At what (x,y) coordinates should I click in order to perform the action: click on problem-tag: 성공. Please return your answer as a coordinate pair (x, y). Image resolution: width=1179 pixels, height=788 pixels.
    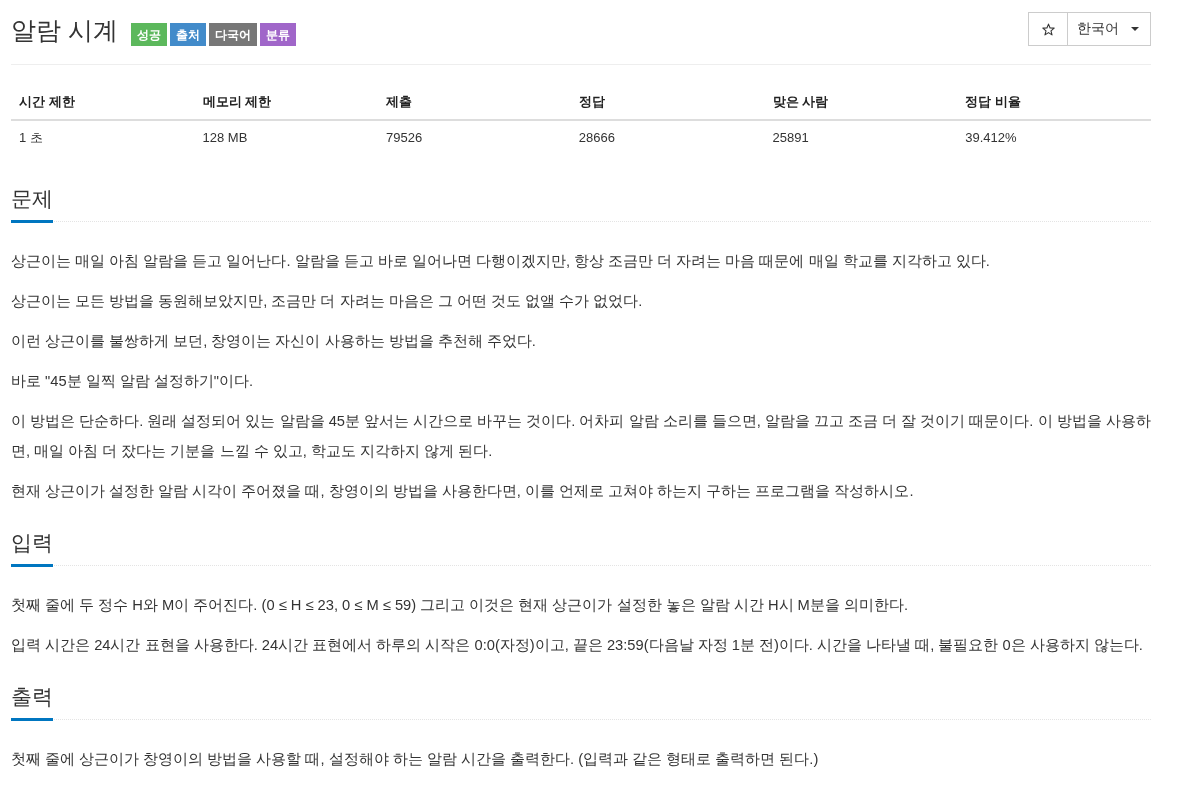
    Looking at the image, I should click on (148, 34).